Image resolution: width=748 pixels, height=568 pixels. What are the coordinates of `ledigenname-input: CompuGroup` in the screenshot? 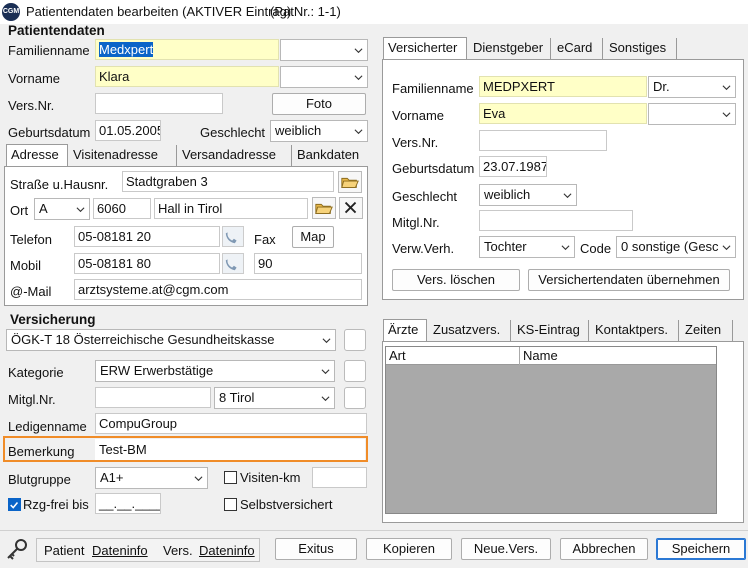 It's located at (231, 423).